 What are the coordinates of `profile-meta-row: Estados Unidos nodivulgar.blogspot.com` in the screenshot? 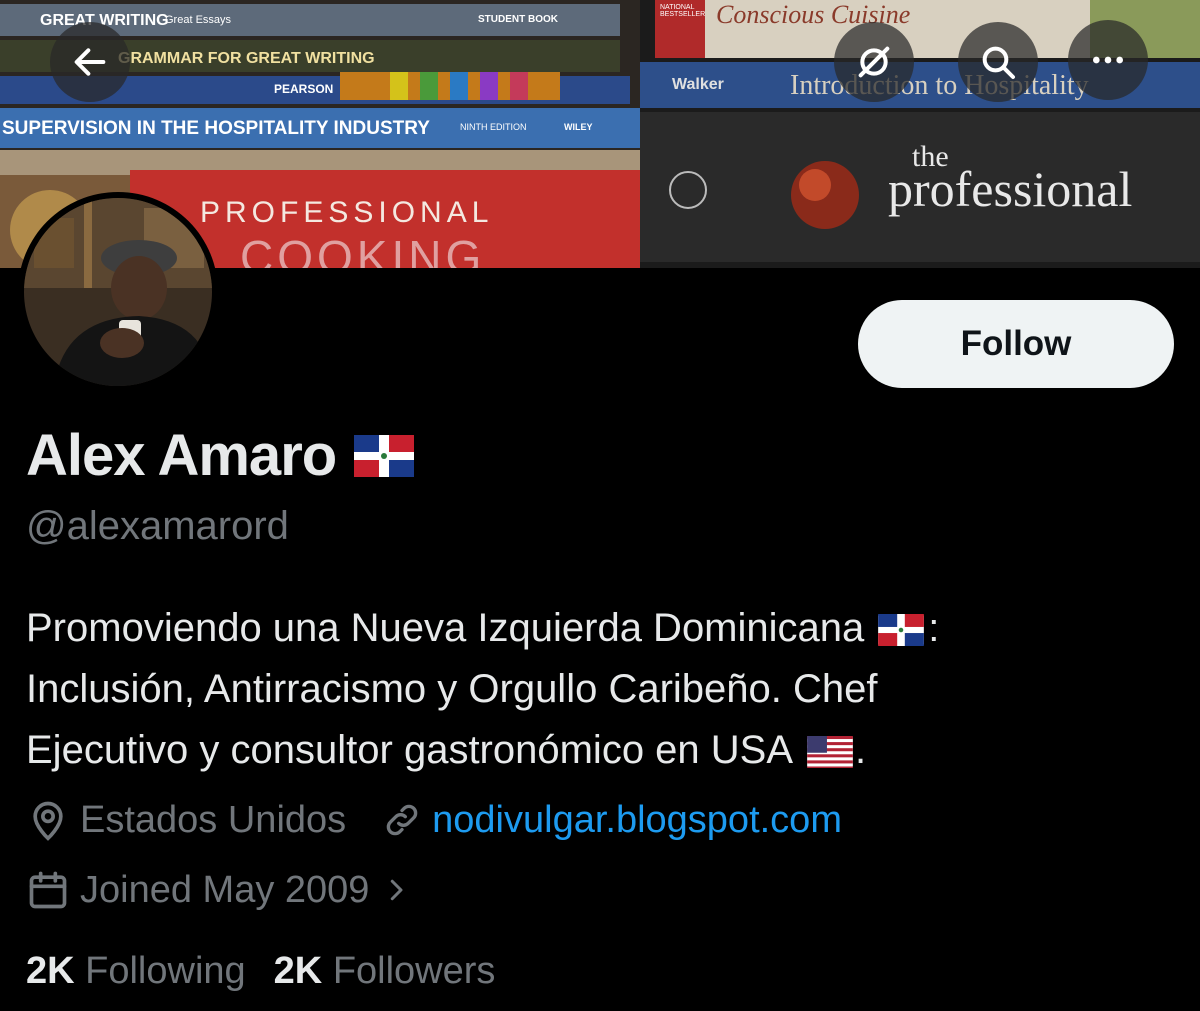 It's located at (434, 820).